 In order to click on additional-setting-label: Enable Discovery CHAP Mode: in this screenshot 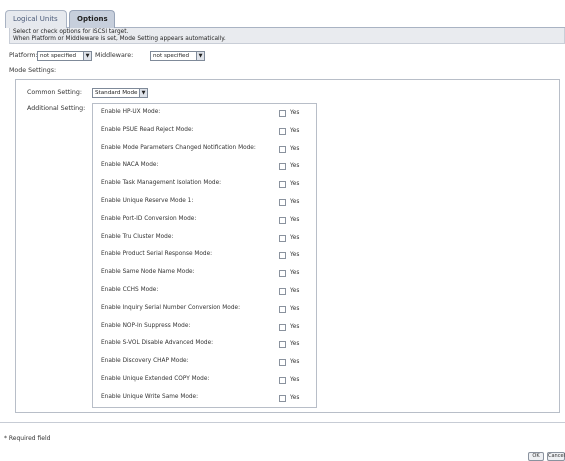, I will do `click(145, 361)`.